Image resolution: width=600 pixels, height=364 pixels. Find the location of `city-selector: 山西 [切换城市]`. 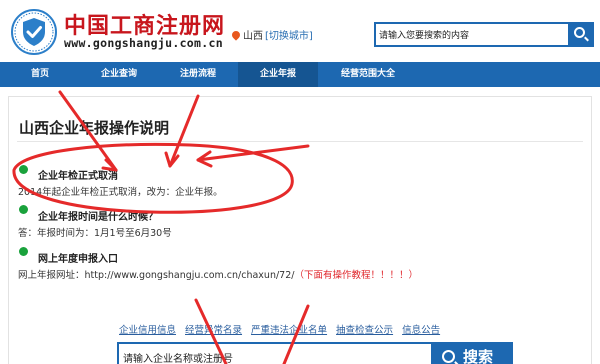

city-selector: 山西 [切换城市] is located at coordinates (271, 34).